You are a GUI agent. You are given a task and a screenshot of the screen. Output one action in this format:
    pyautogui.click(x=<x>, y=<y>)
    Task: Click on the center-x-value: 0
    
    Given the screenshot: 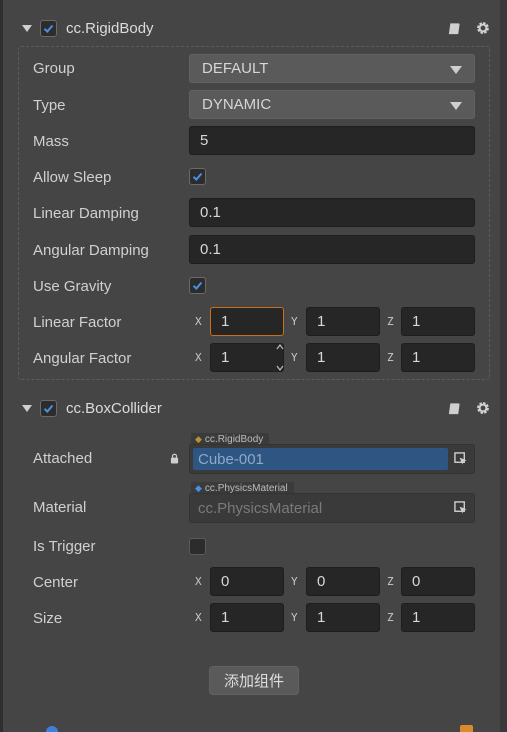 What is the action you would take?
    pyautogui.click(x=225, y=581)
    